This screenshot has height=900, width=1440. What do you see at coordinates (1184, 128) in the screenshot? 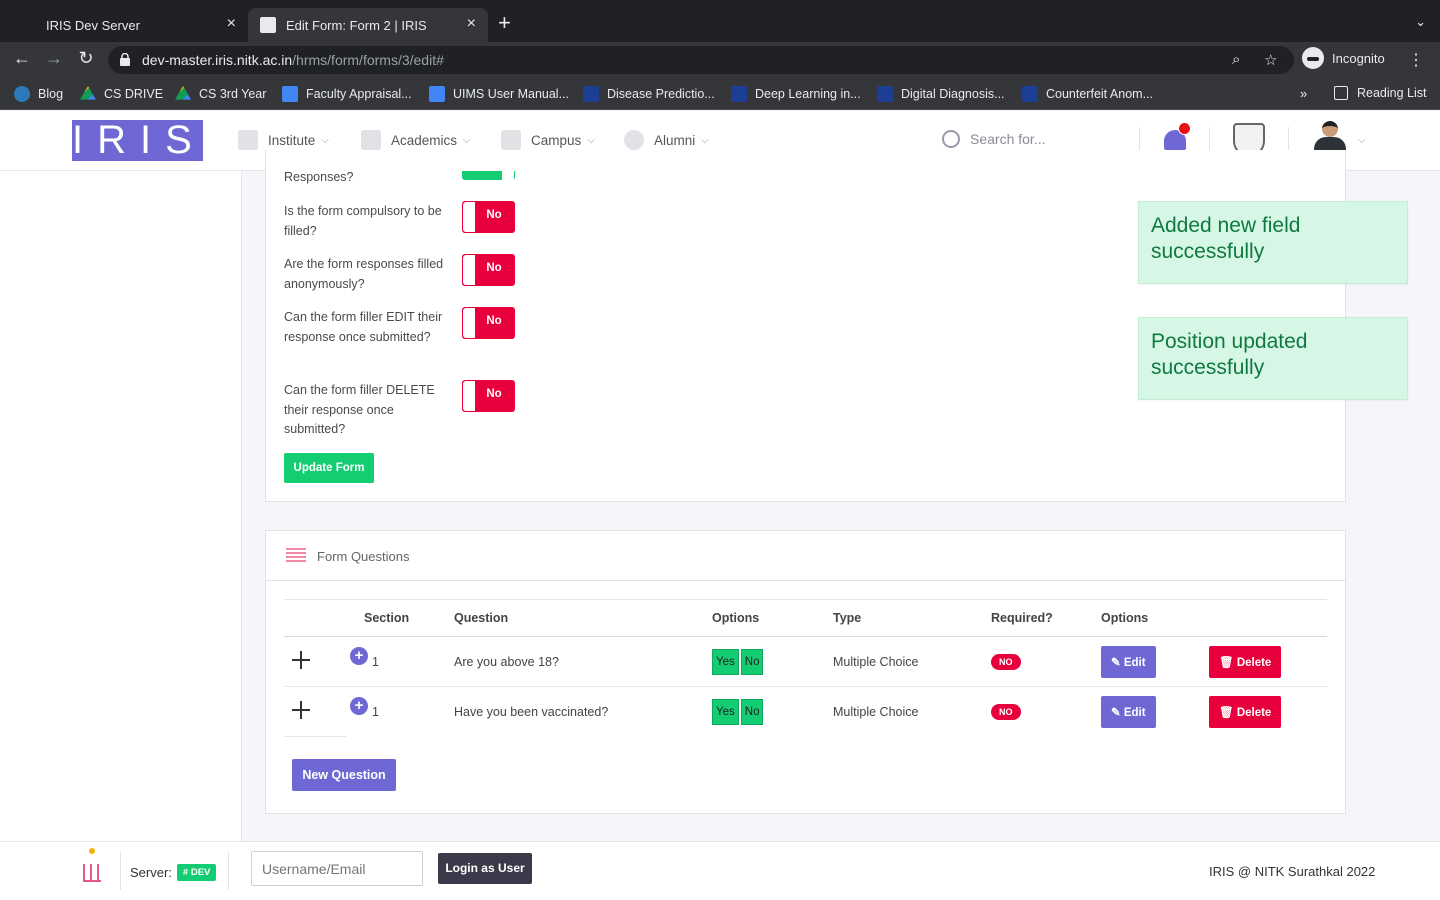
I see `notification-dot` at bounding box center [1184, 128].